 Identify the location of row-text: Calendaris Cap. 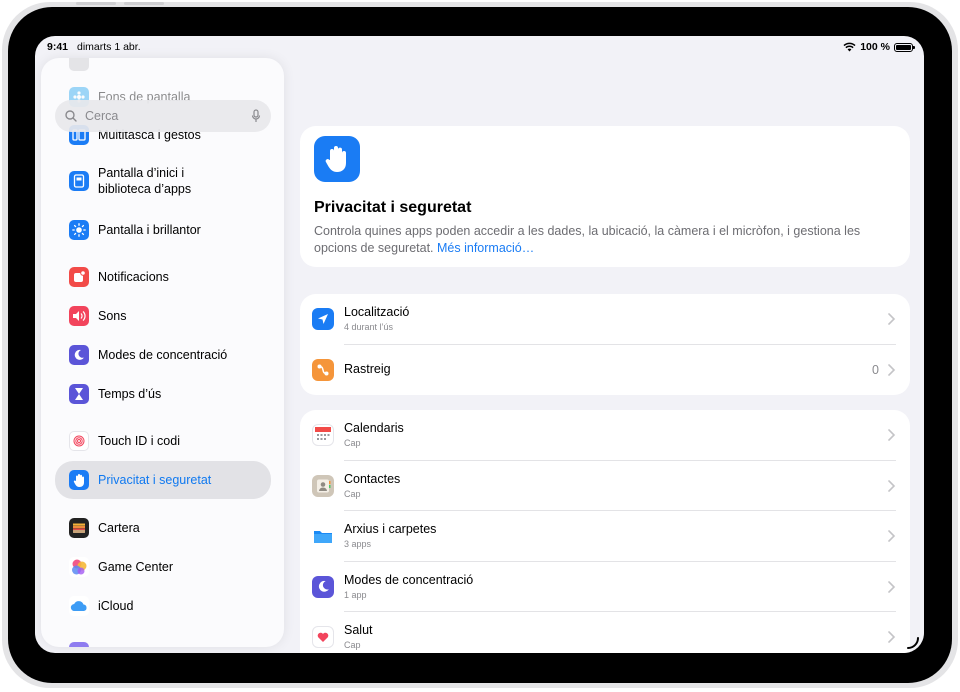
(615, 435).